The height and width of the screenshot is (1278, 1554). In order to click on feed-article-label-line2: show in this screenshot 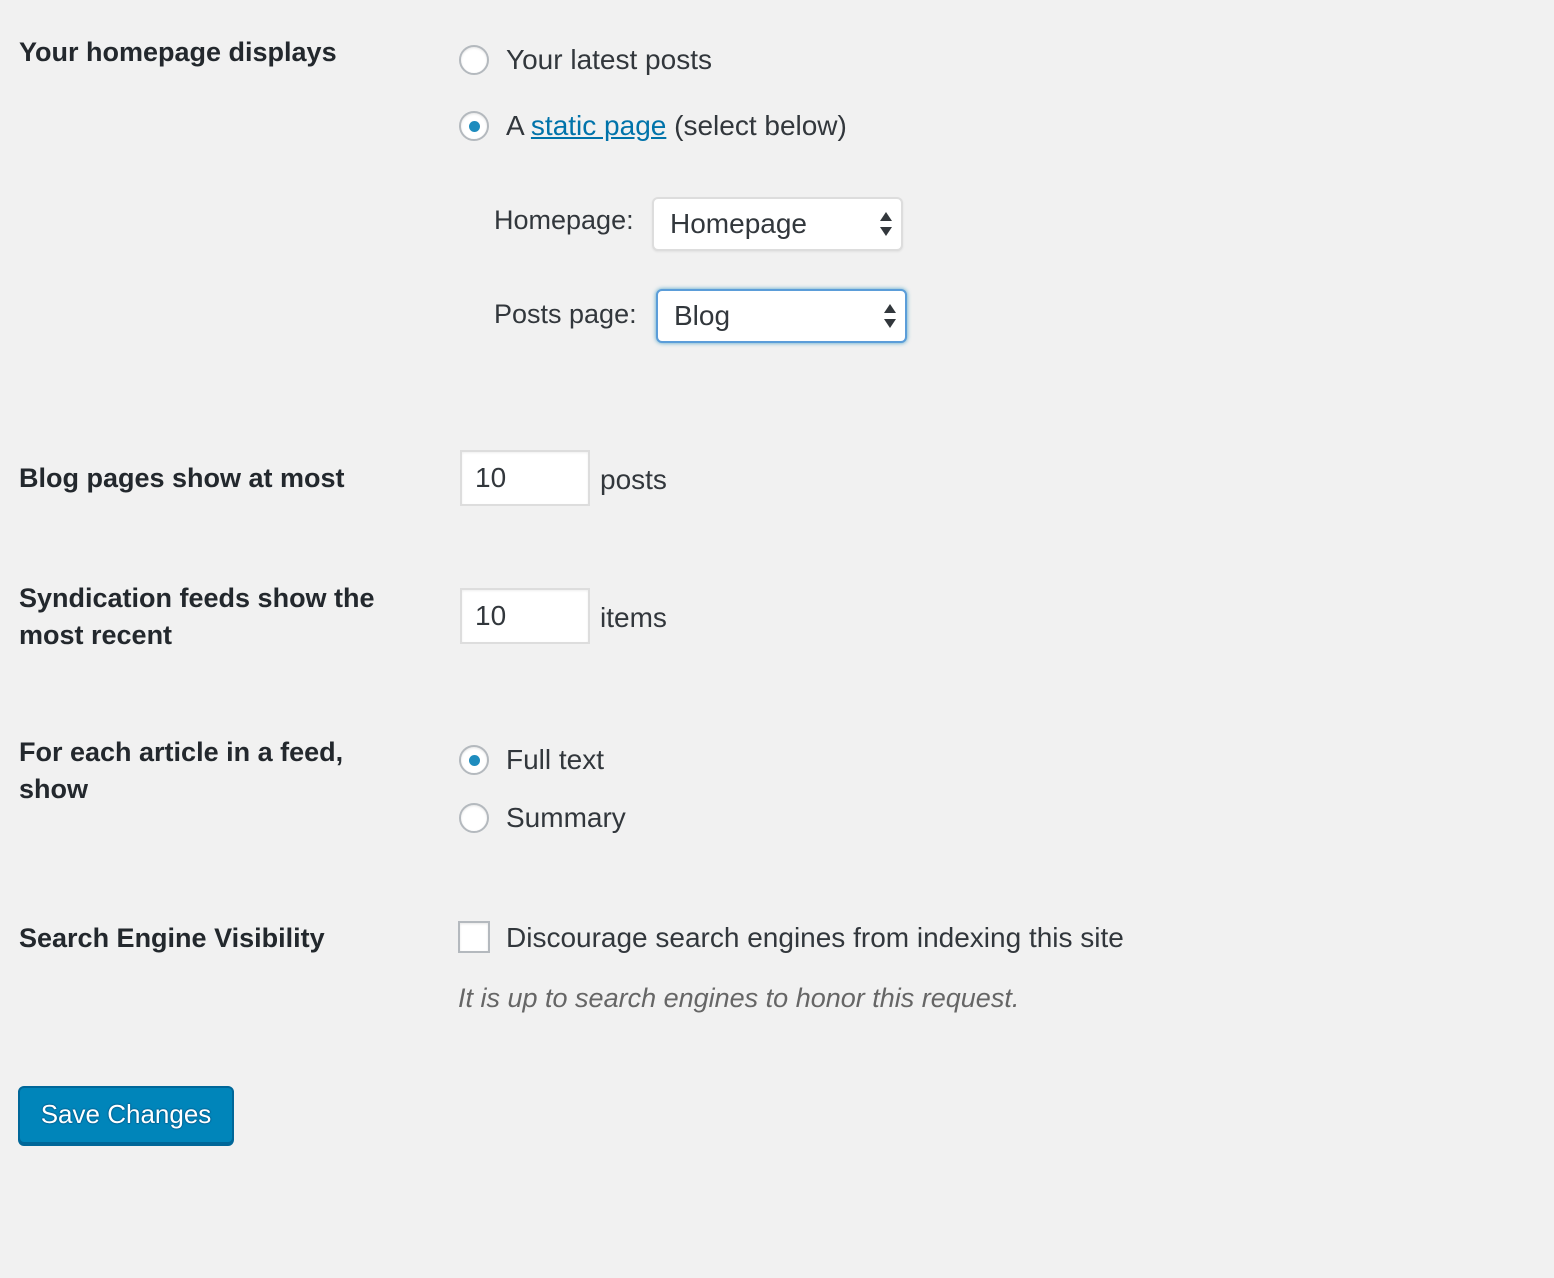, I will do `click(54, 789)`.